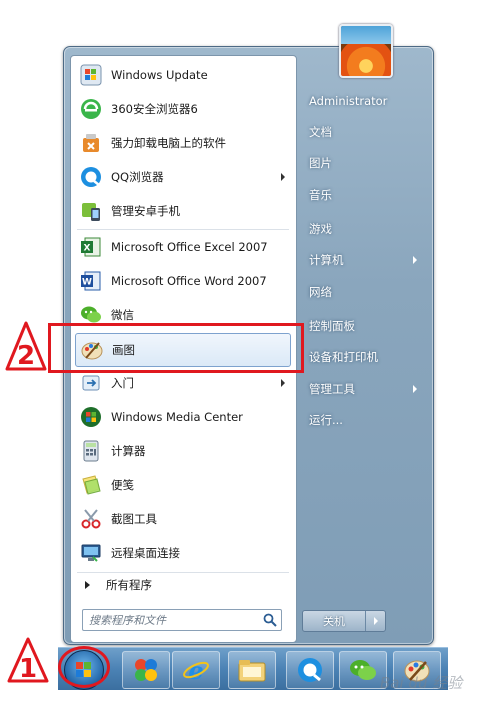 This screenshot has width=500, height=718. Describe the element at coordinates (320, 163) in the screenshot. I see `right-item-label: 图片` at that location.